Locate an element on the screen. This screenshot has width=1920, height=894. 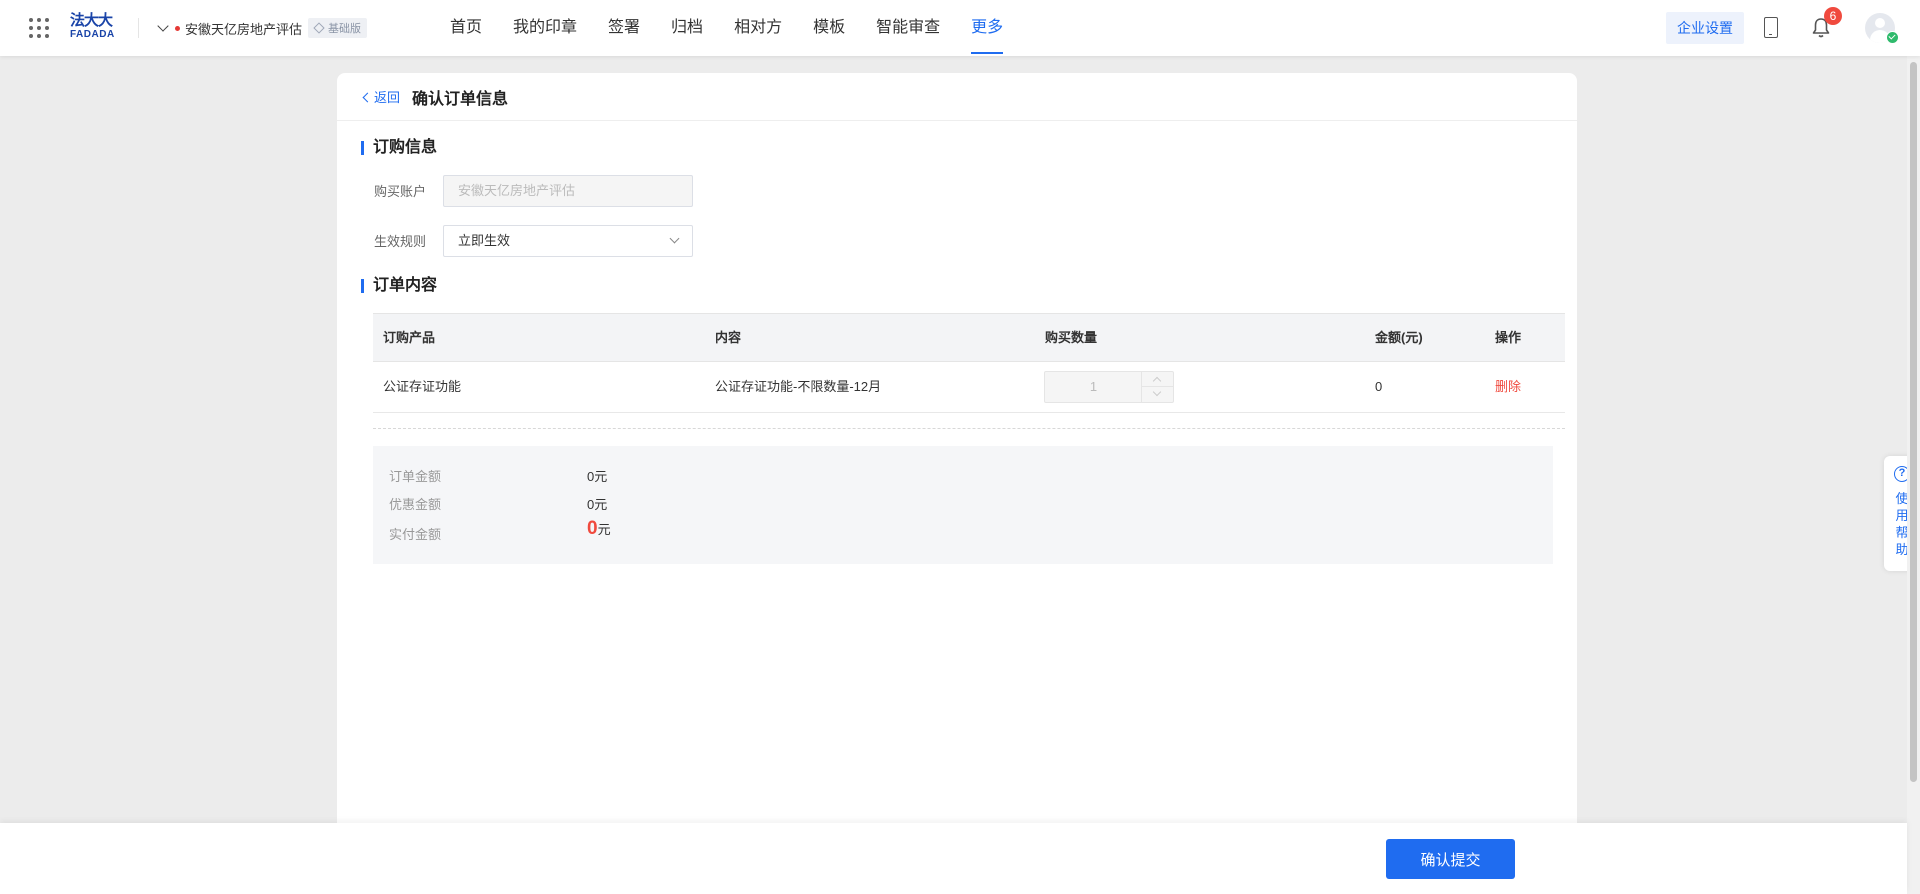
confirm-submit-button: 确认提交 is located at coordinates (1450, 859).